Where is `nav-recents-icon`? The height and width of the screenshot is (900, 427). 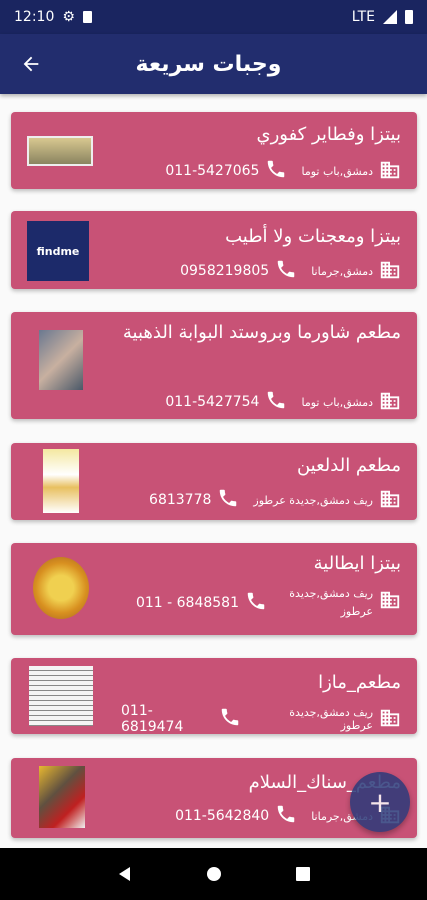 nav-recents-icon is located at coordinates (303, 874).